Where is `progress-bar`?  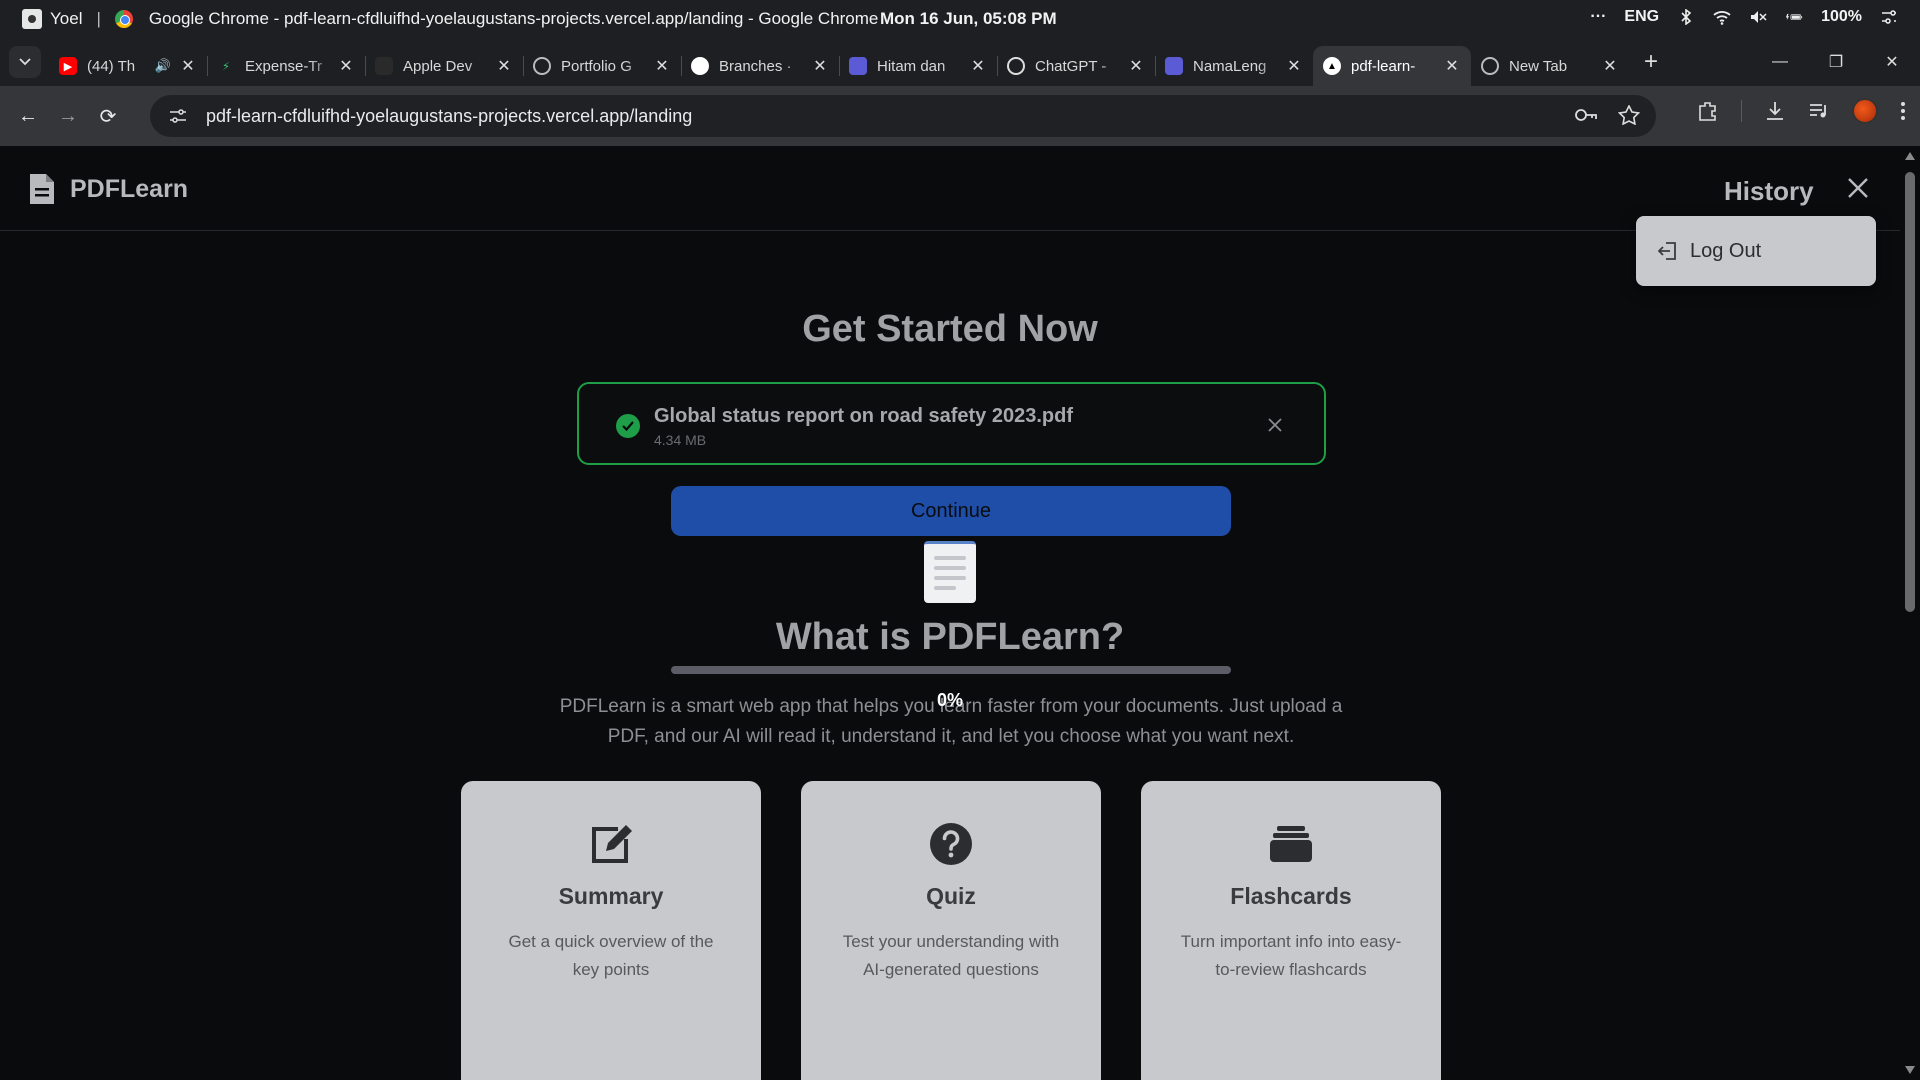
progress-bar is located at coordinates (951, 670).